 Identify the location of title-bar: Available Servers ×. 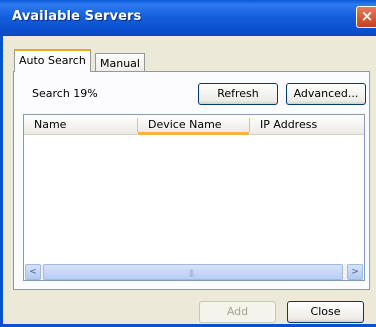
(188, 18).